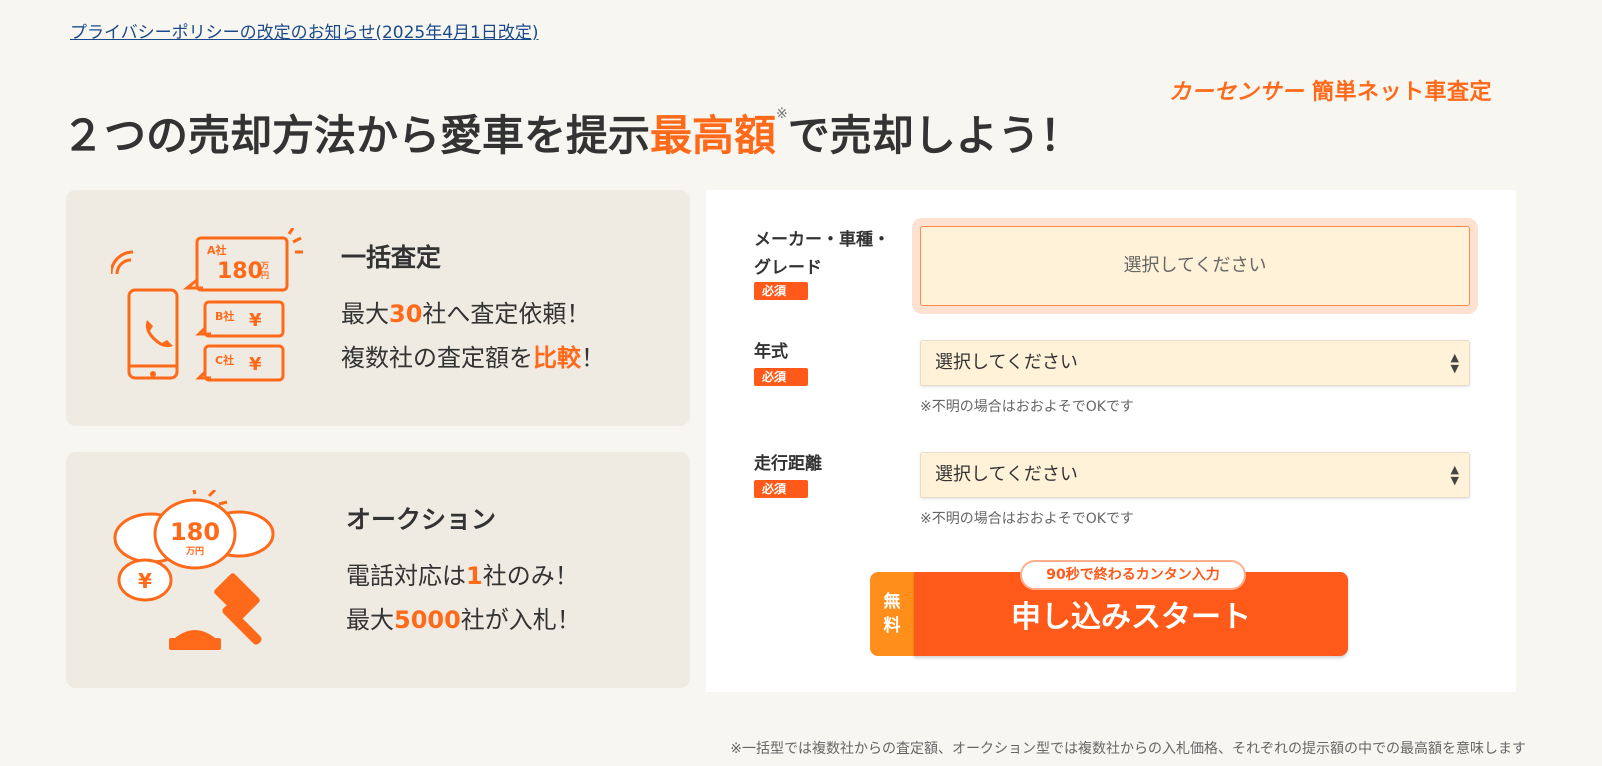 Image resolution: width=1602 pixels, height=766 pixels. What do you see at coordinates (1109, 608) in the screenshot?
I see `start-application-button: 無料 申し込みスタート 90秒で終わるカンタン入力` at bounding box center [1109, 608].